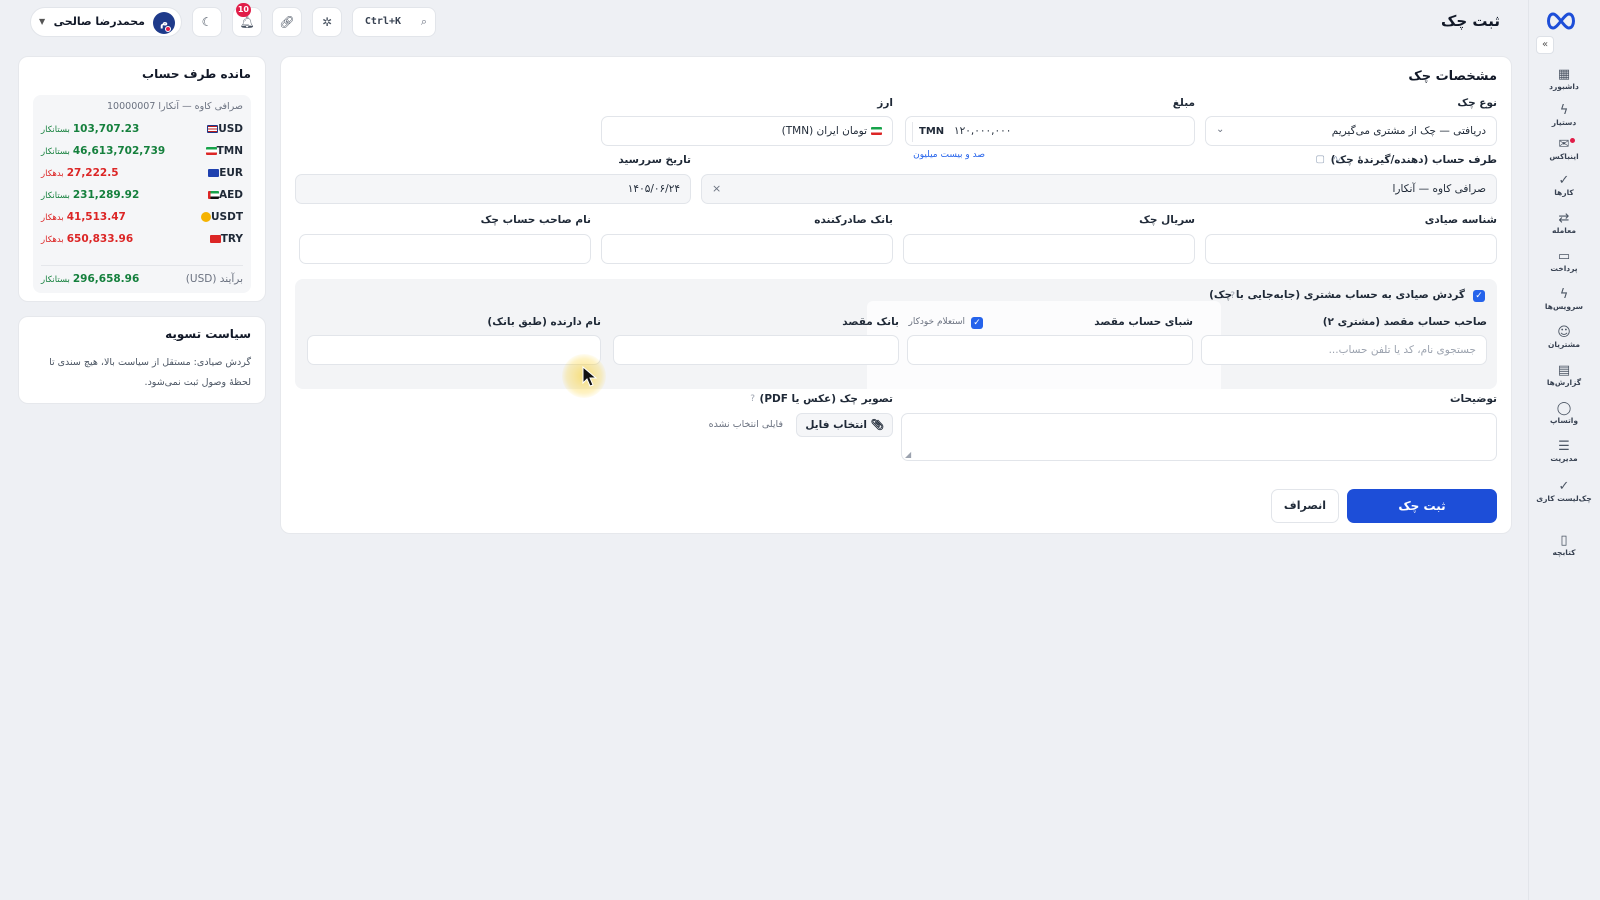  Describe the element at coordinates (382, 21) in the screenshot. I see `search-shortcut: Ctrl+K` at that location.